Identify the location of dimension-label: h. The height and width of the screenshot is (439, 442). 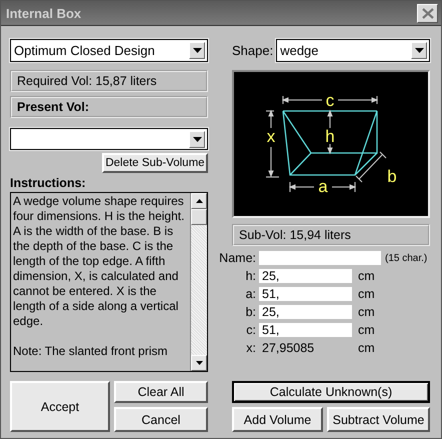
(330, 136).